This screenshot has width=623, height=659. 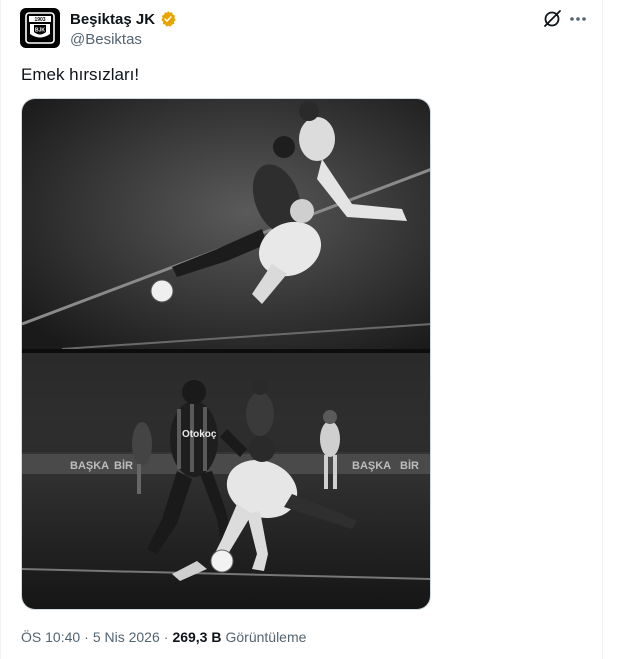 I want to click on verified-badge-icon, so click(x=168, y=19).